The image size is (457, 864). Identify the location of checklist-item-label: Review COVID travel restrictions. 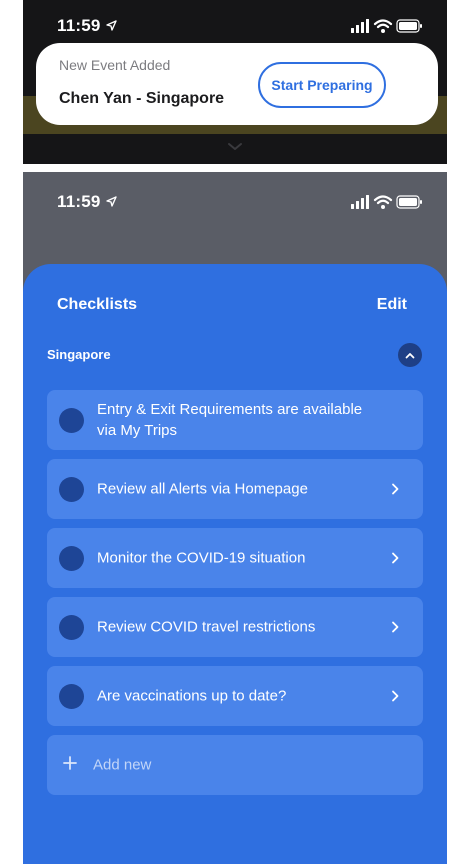
(206, 627).